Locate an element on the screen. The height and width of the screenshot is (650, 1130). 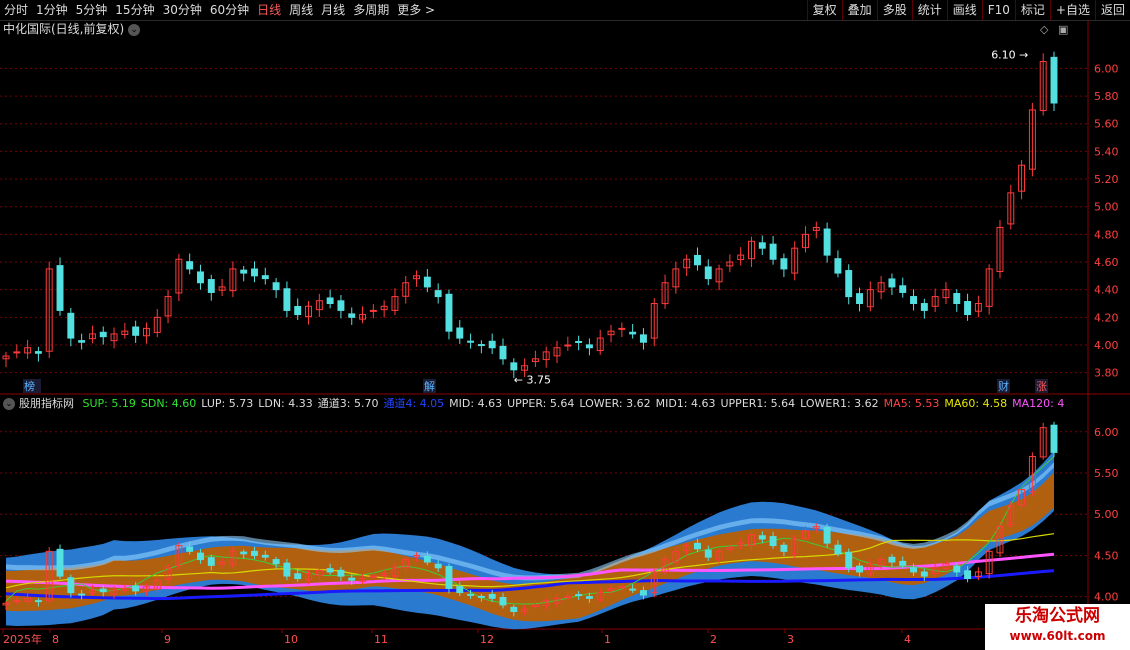
x-axis-label-2: 9 is located at coordinates (167, 639).